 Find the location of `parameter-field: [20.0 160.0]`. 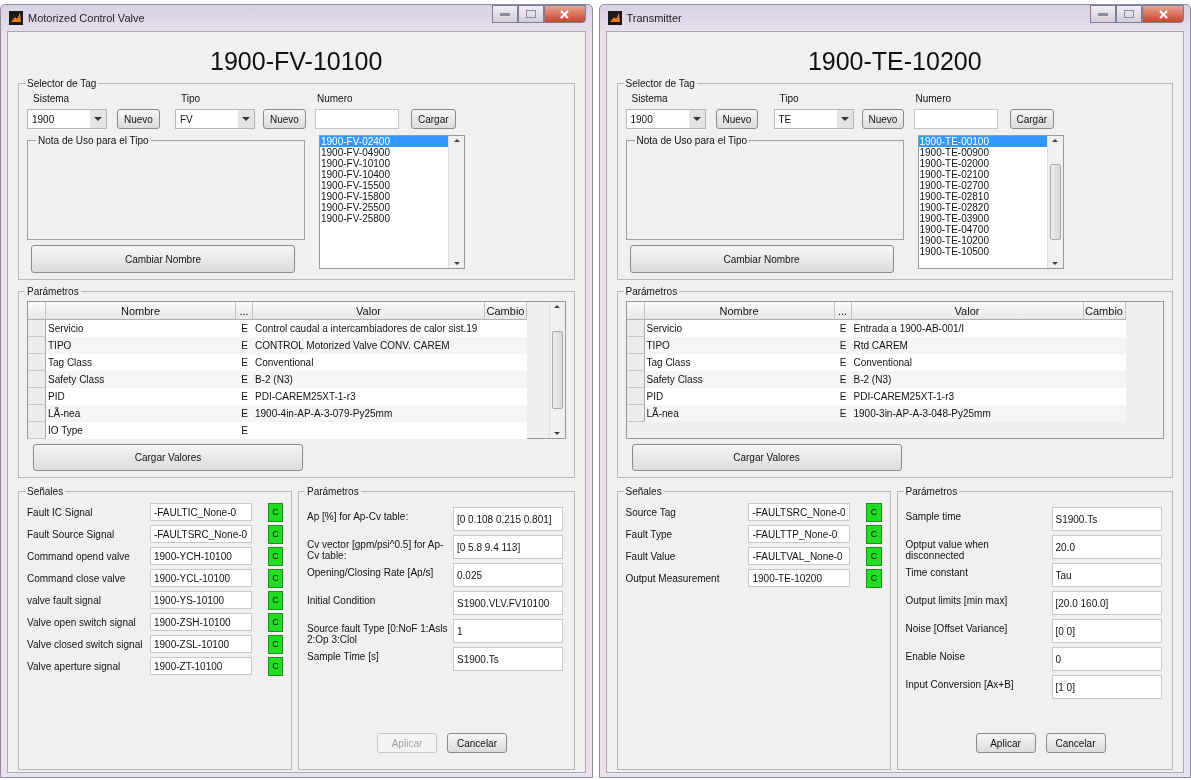

parameter-field: [20.0 160.0] is located at coordinates (1106, 603).